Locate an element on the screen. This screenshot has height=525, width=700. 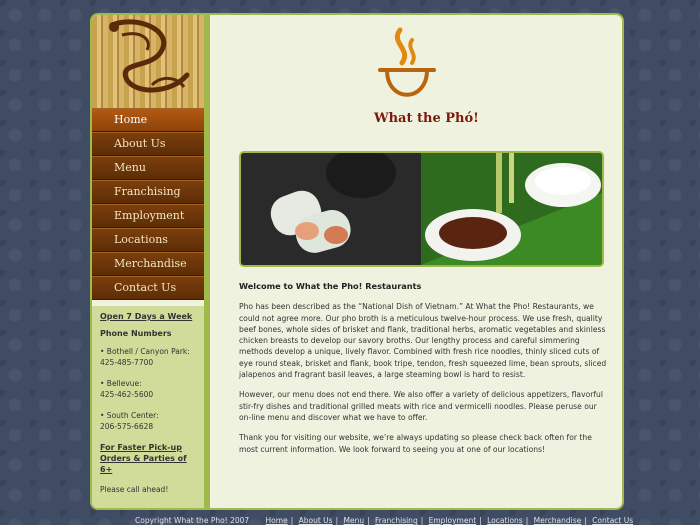
footer-link-home: Home is located at coordinates (277, 520).